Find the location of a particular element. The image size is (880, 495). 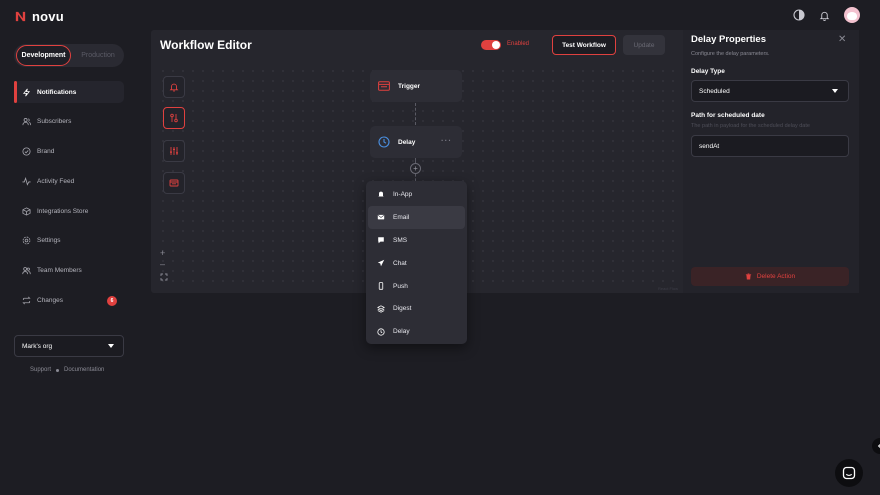

test-workflow-button: Test Workflow is located at coordinates (584, 45).